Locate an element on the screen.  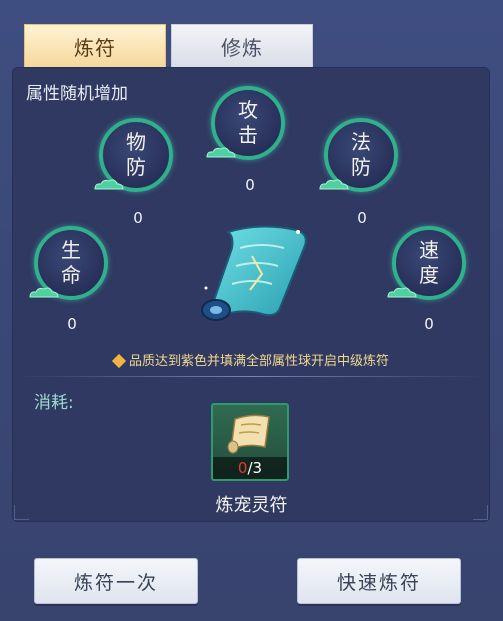
talisman-scroll-icon is located at coordinates (254, 273).